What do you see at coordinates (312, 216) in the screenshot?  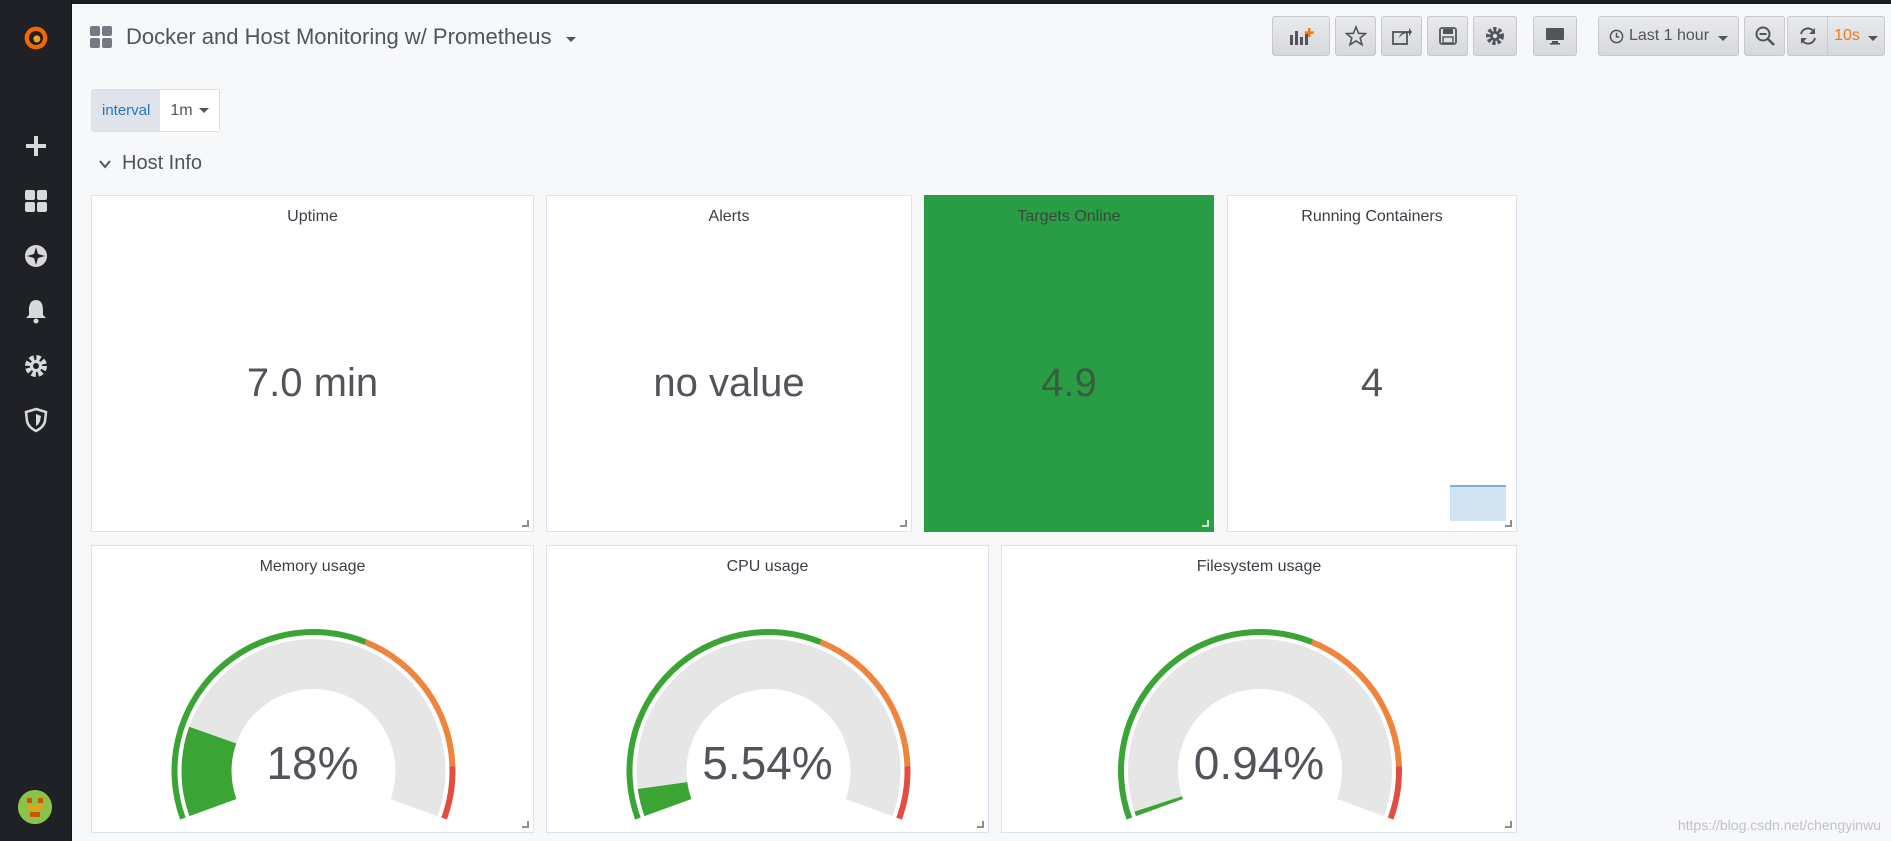 I see `panel-title: Uptime` at bounding box center [312, 216].